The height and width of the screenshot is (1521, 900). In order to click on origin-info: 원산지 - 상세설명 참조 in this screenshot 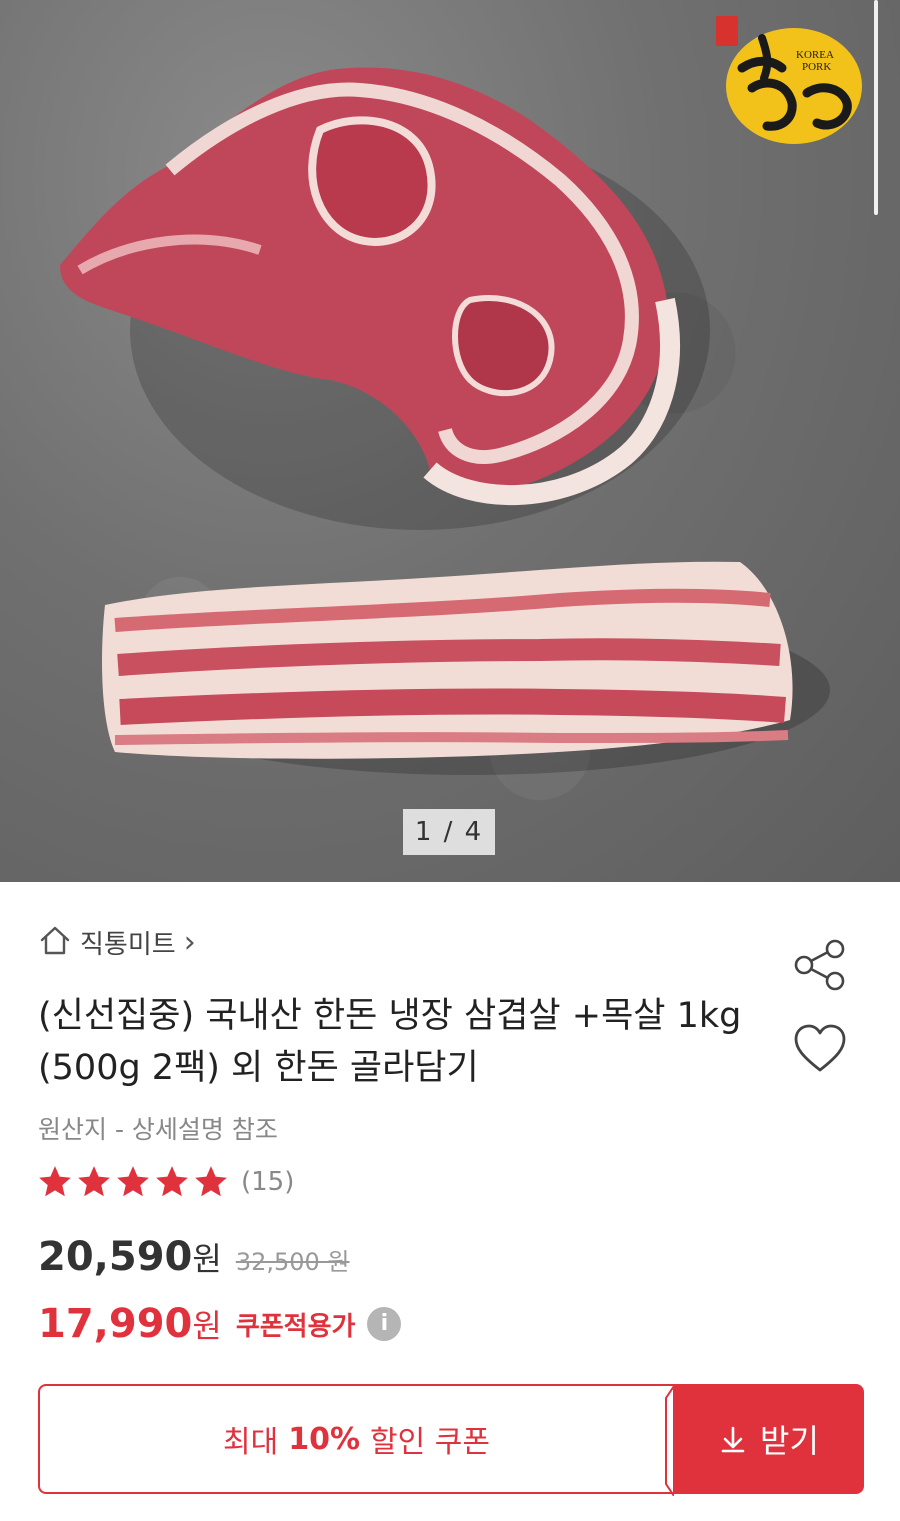, I will do `click(158, 1129)`.